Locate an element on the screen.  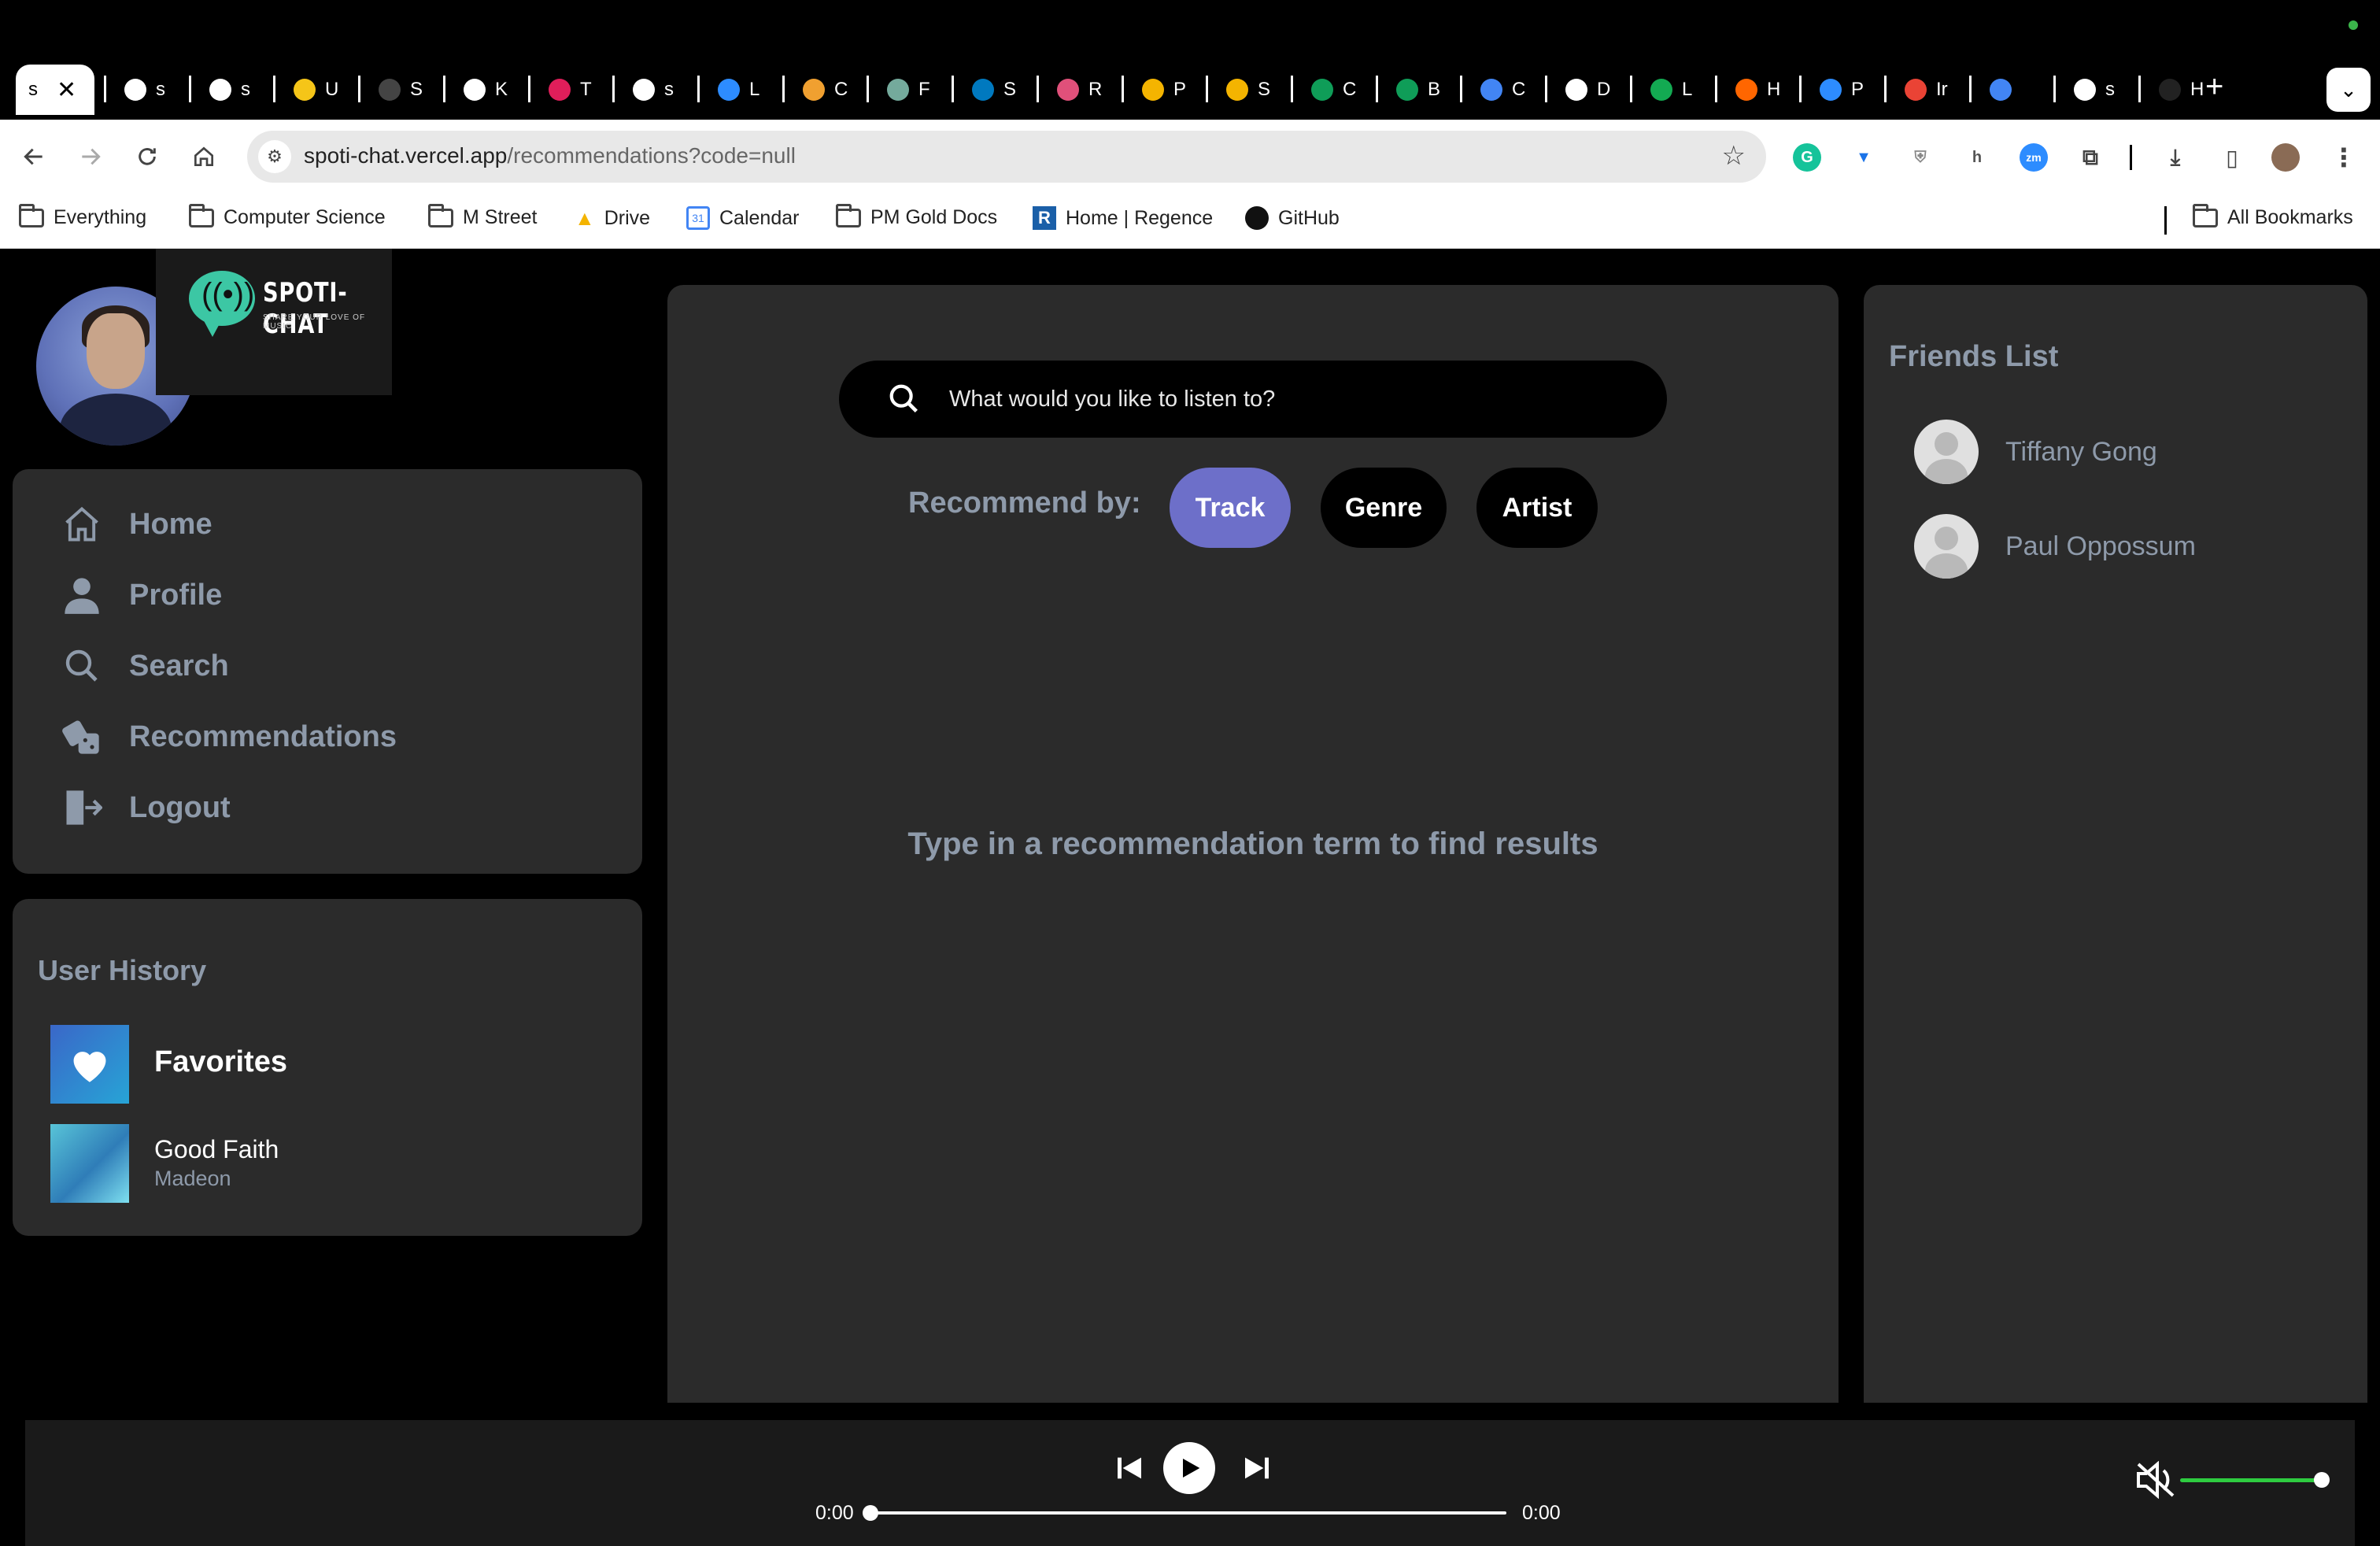
volume-slider is located at coordinates (2255, 1480).